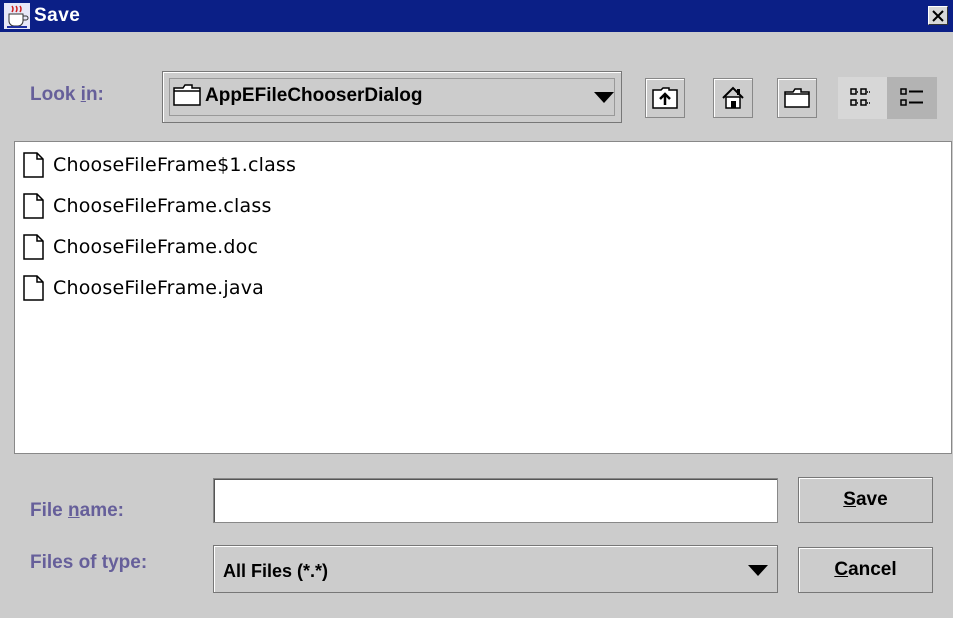 The height and width of the screenshot is (618, 953). What do you see at coordinates (872, 569) in the screenshot?
I see `cancel-label: ancel` at bounding box center [872, 569].